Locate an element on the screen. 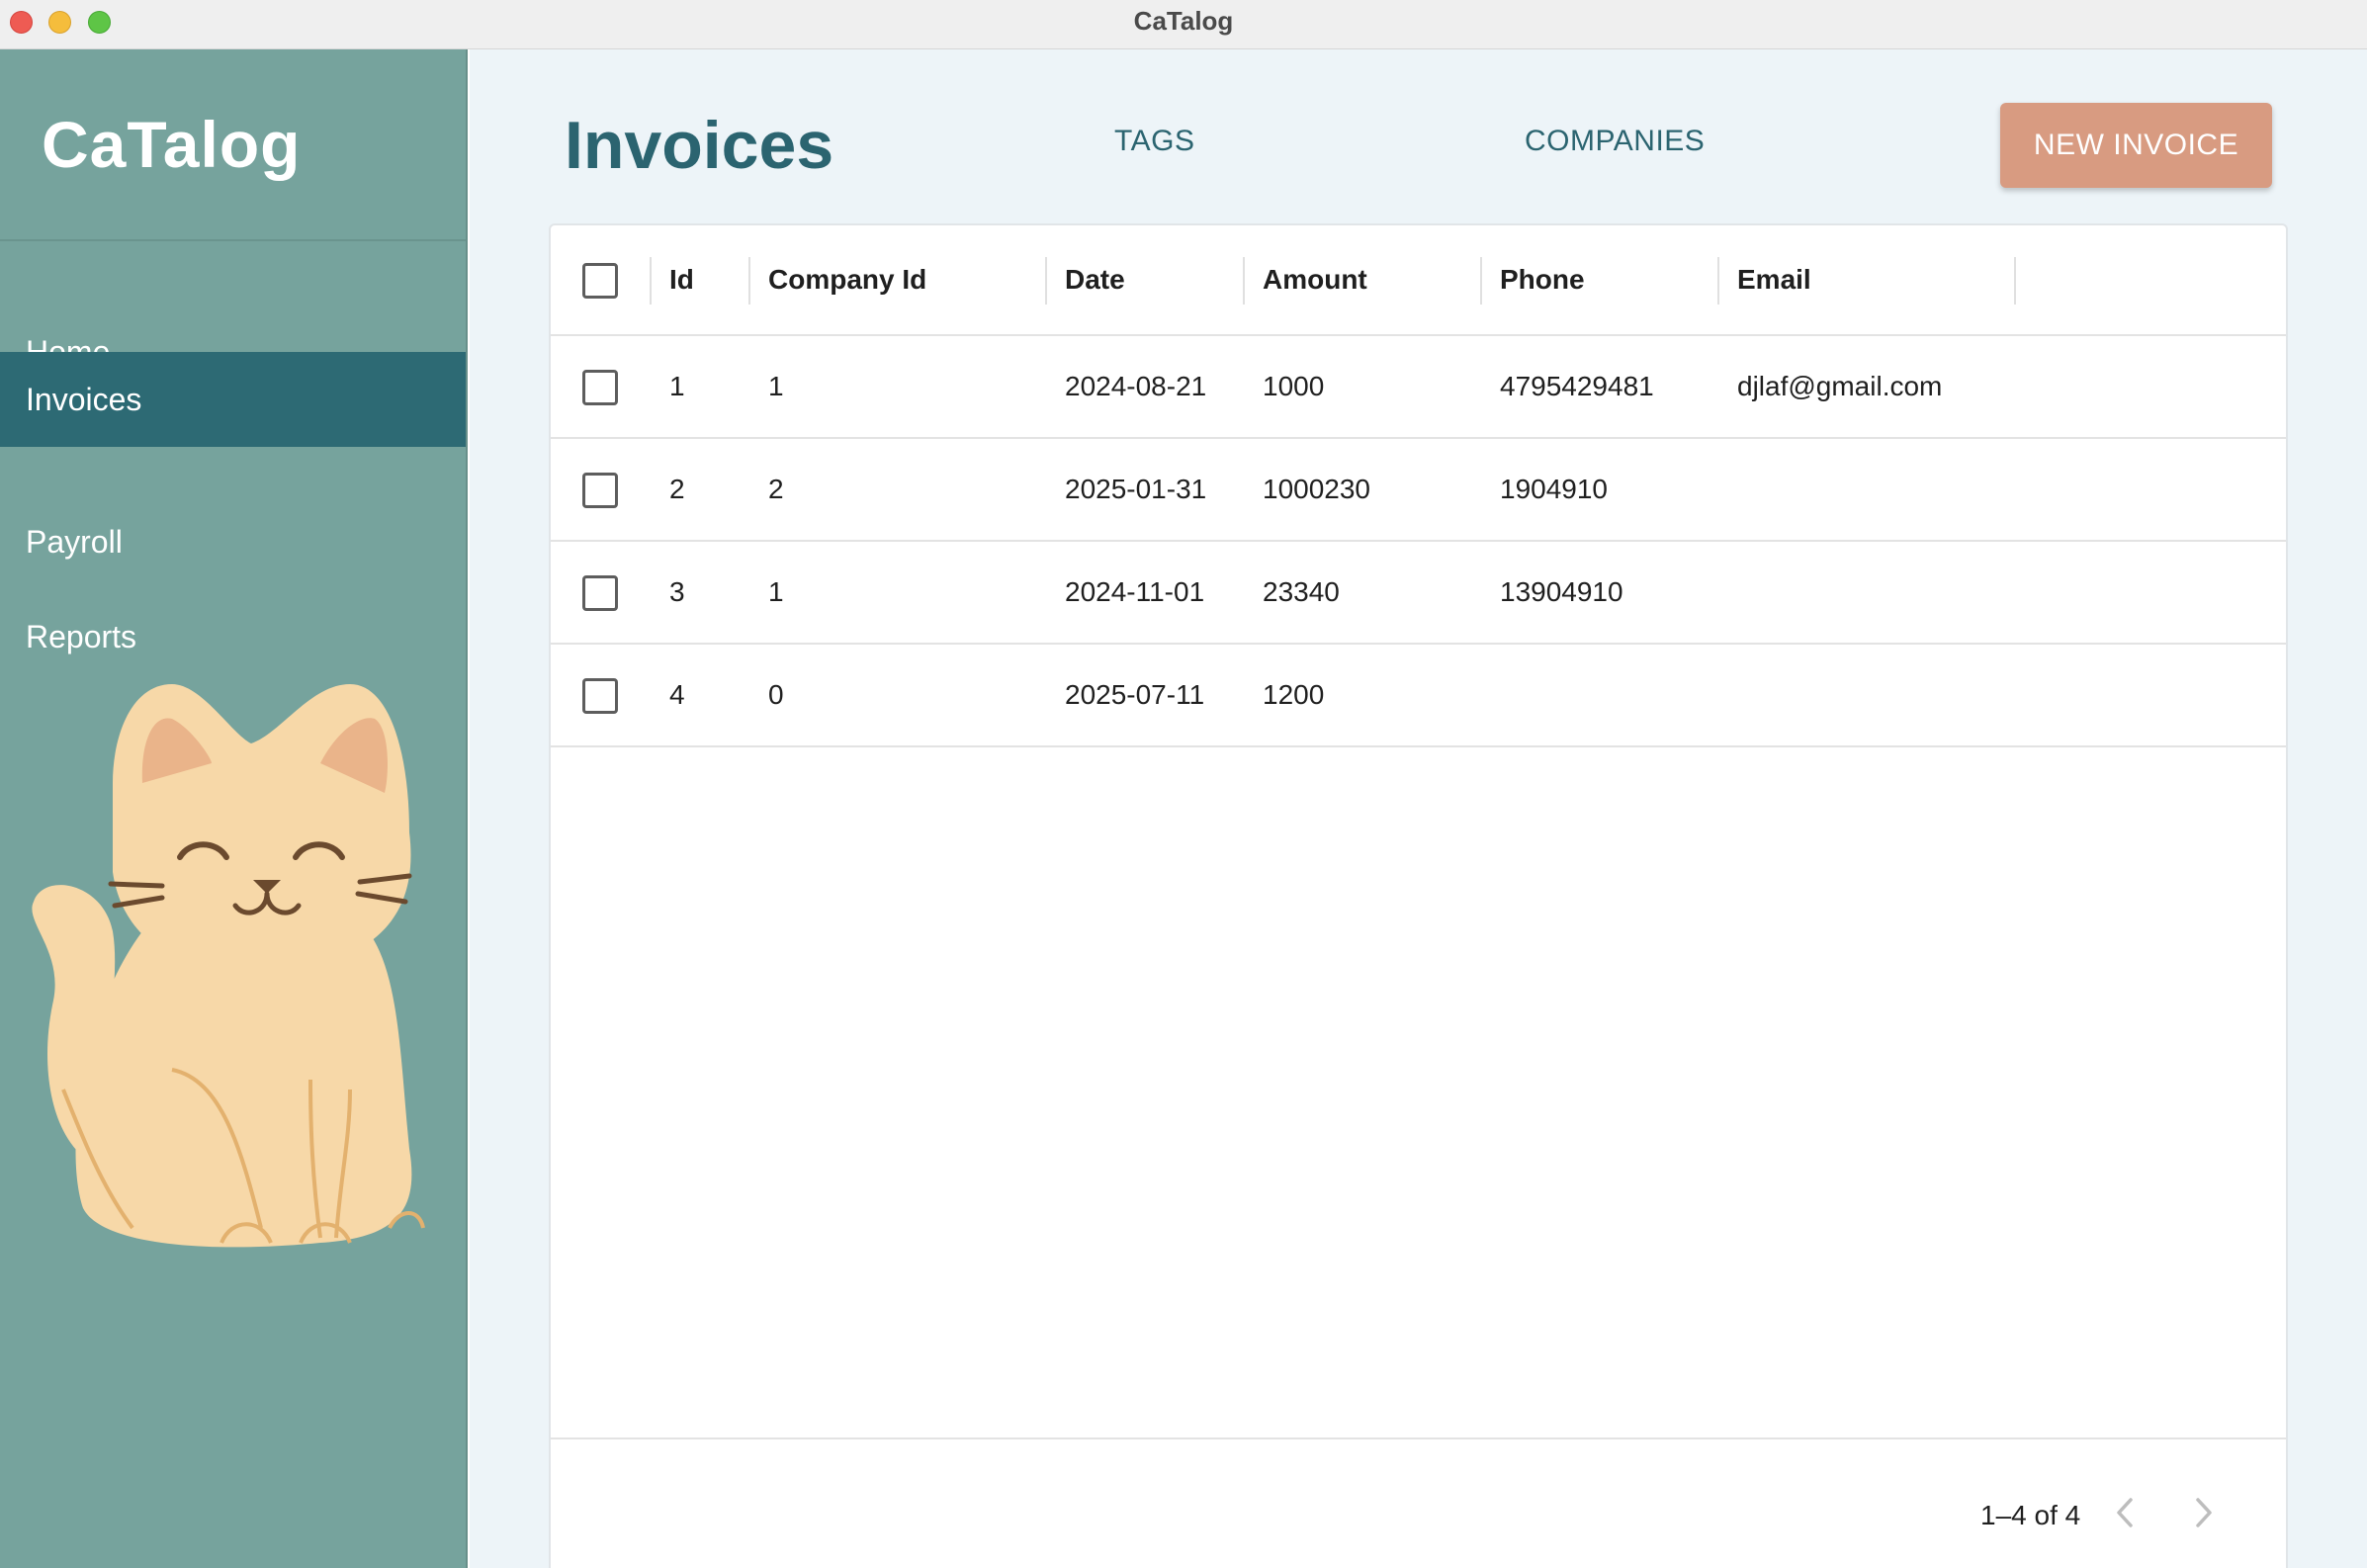 This screenshot has width=2367, height=1568. cell-amount: 1200 is located at coordinates (1294, 694).